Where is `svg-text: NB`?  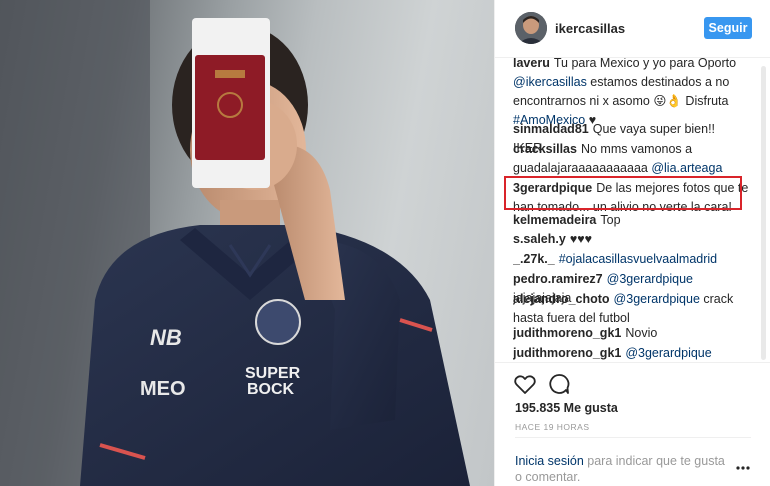 svg-text: NB is located at coordinates (166, 337).